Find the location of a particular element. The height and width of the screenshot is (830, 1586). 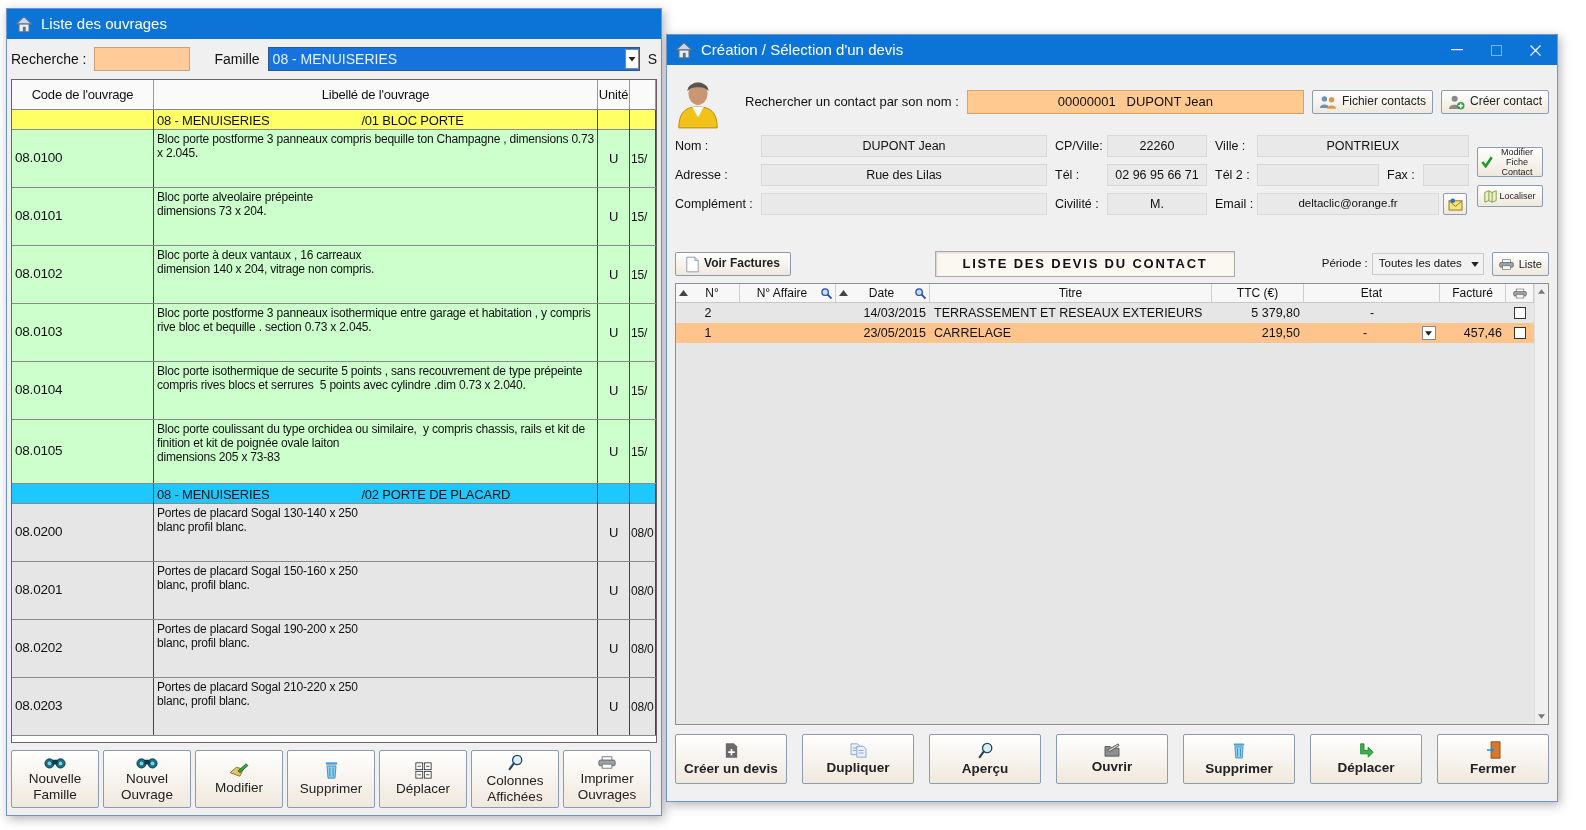

action-button: Aperçu is located at coordinates (985, 759).